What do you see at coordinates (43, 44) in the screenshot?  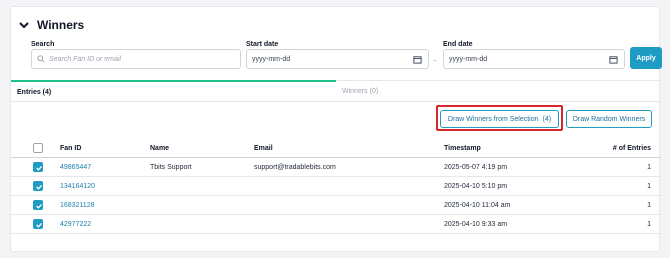 I see `search-label: Search` at bounding box center [43, 44].